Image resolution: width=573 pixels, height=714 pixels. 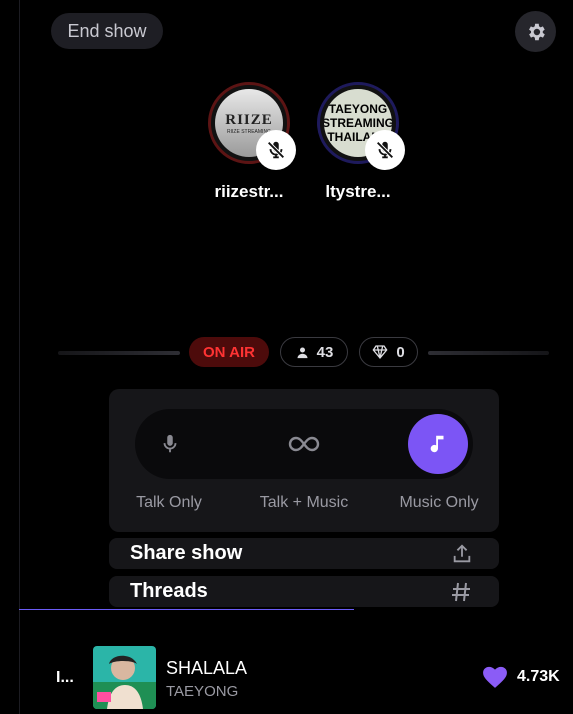 What do you see at coordinates (186, 553) in the screenshot?
I see `share-show-label: Share show` at bounding box center [186, 553].